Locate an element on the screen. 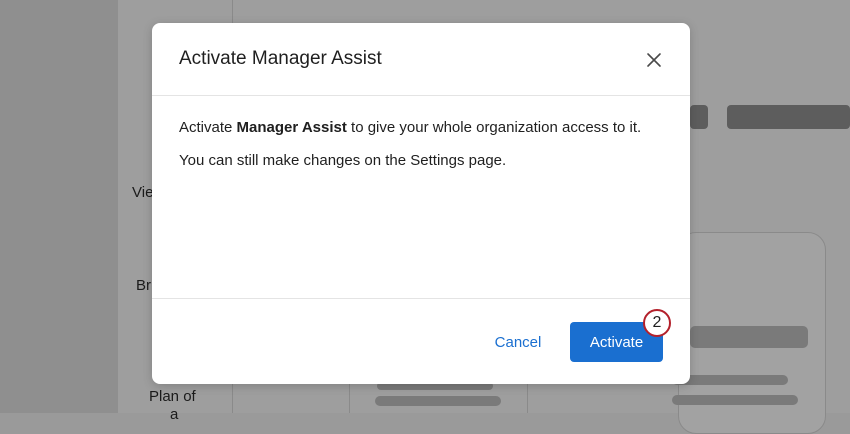 This screenshot has width=850, height=434. dialog-footer: Cancel Activate is located at coordinates (421, 341).